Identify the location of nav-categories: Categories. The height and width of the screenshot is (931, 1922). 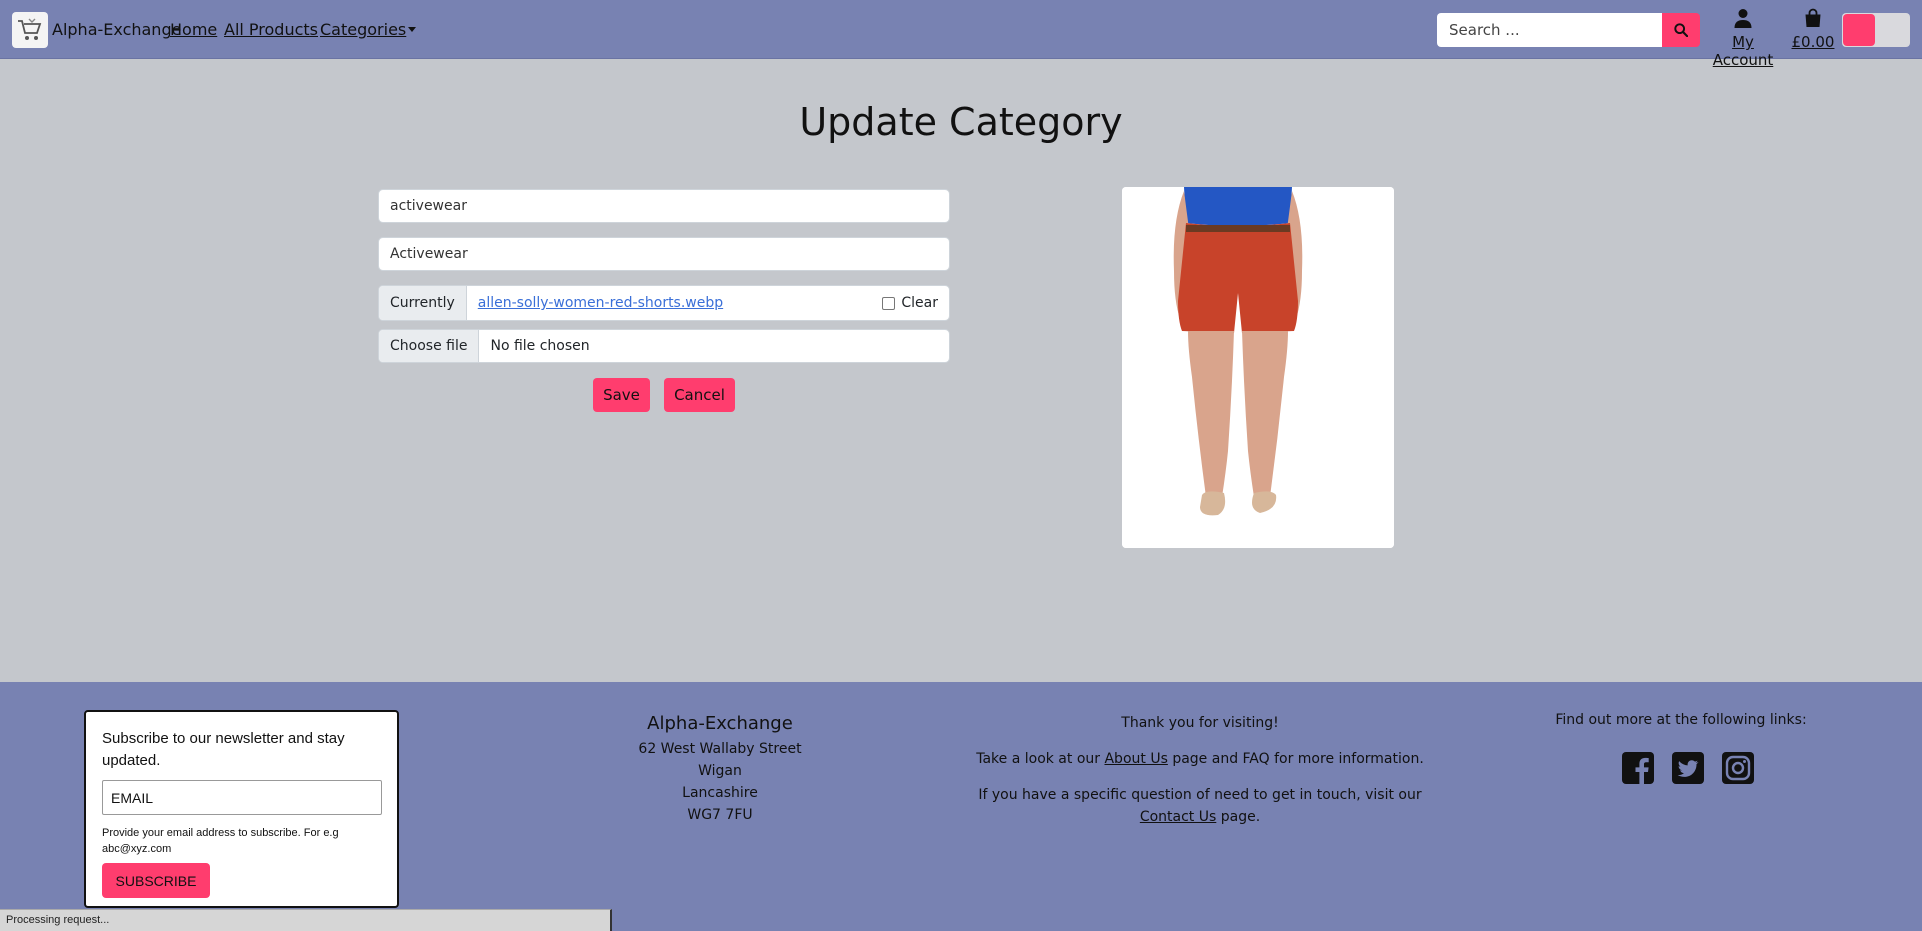
(368, 29).